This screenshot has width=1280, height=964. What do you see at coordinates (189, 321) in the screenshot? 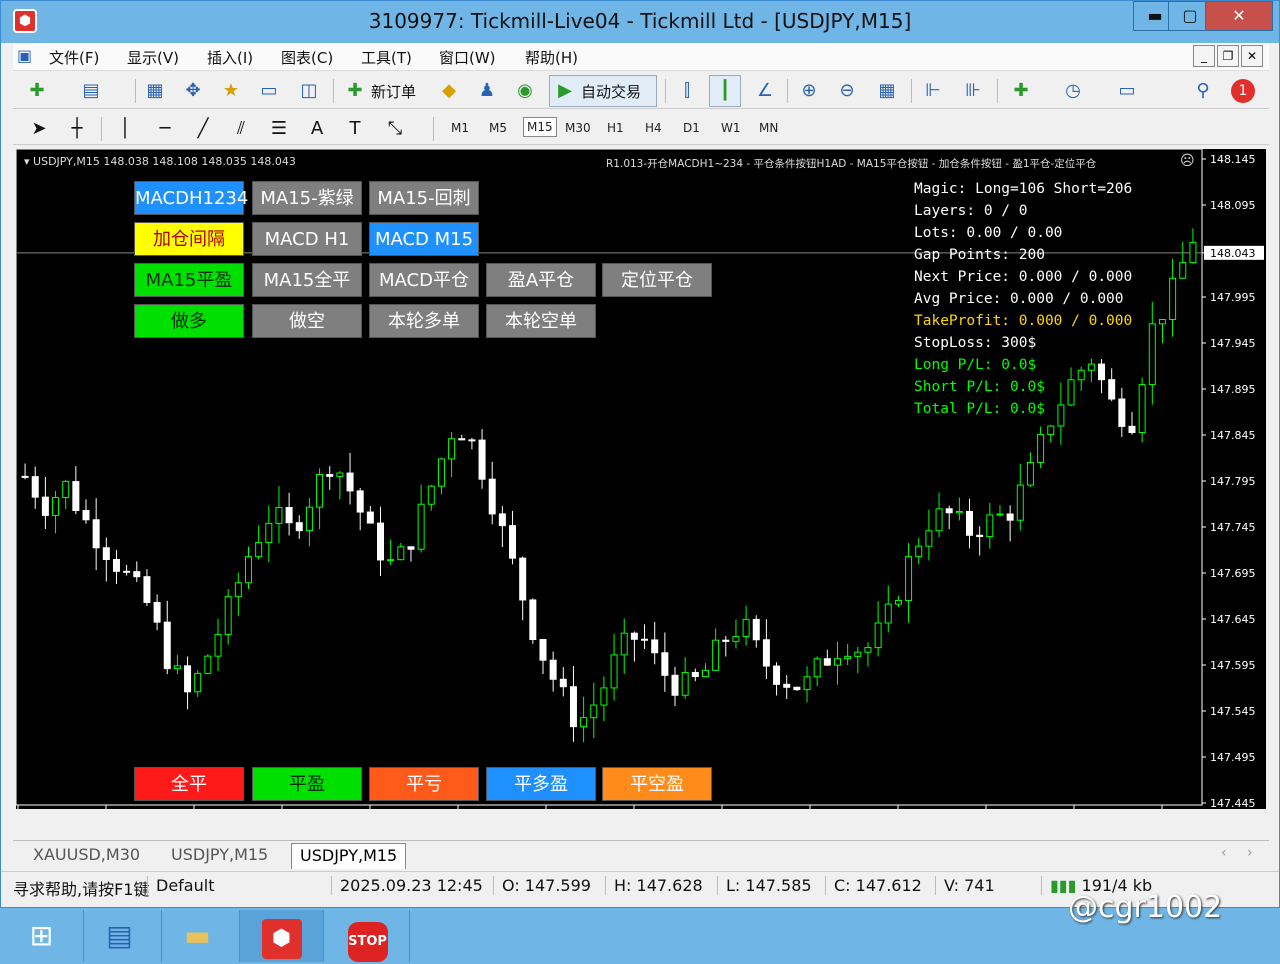
I see `ea-button-buy: 做多` at bounding box center [189, 321].